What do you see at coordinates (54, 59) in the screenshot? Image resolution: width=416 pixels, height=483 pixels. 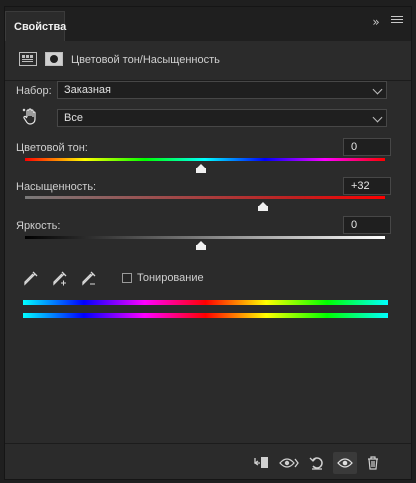 I see `layer-mask-icon` at bounding box center [54, 59].